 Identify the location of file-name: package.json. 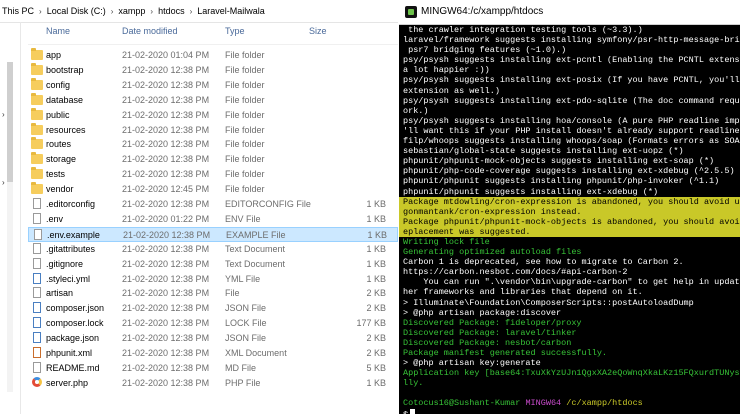
(73, 338).